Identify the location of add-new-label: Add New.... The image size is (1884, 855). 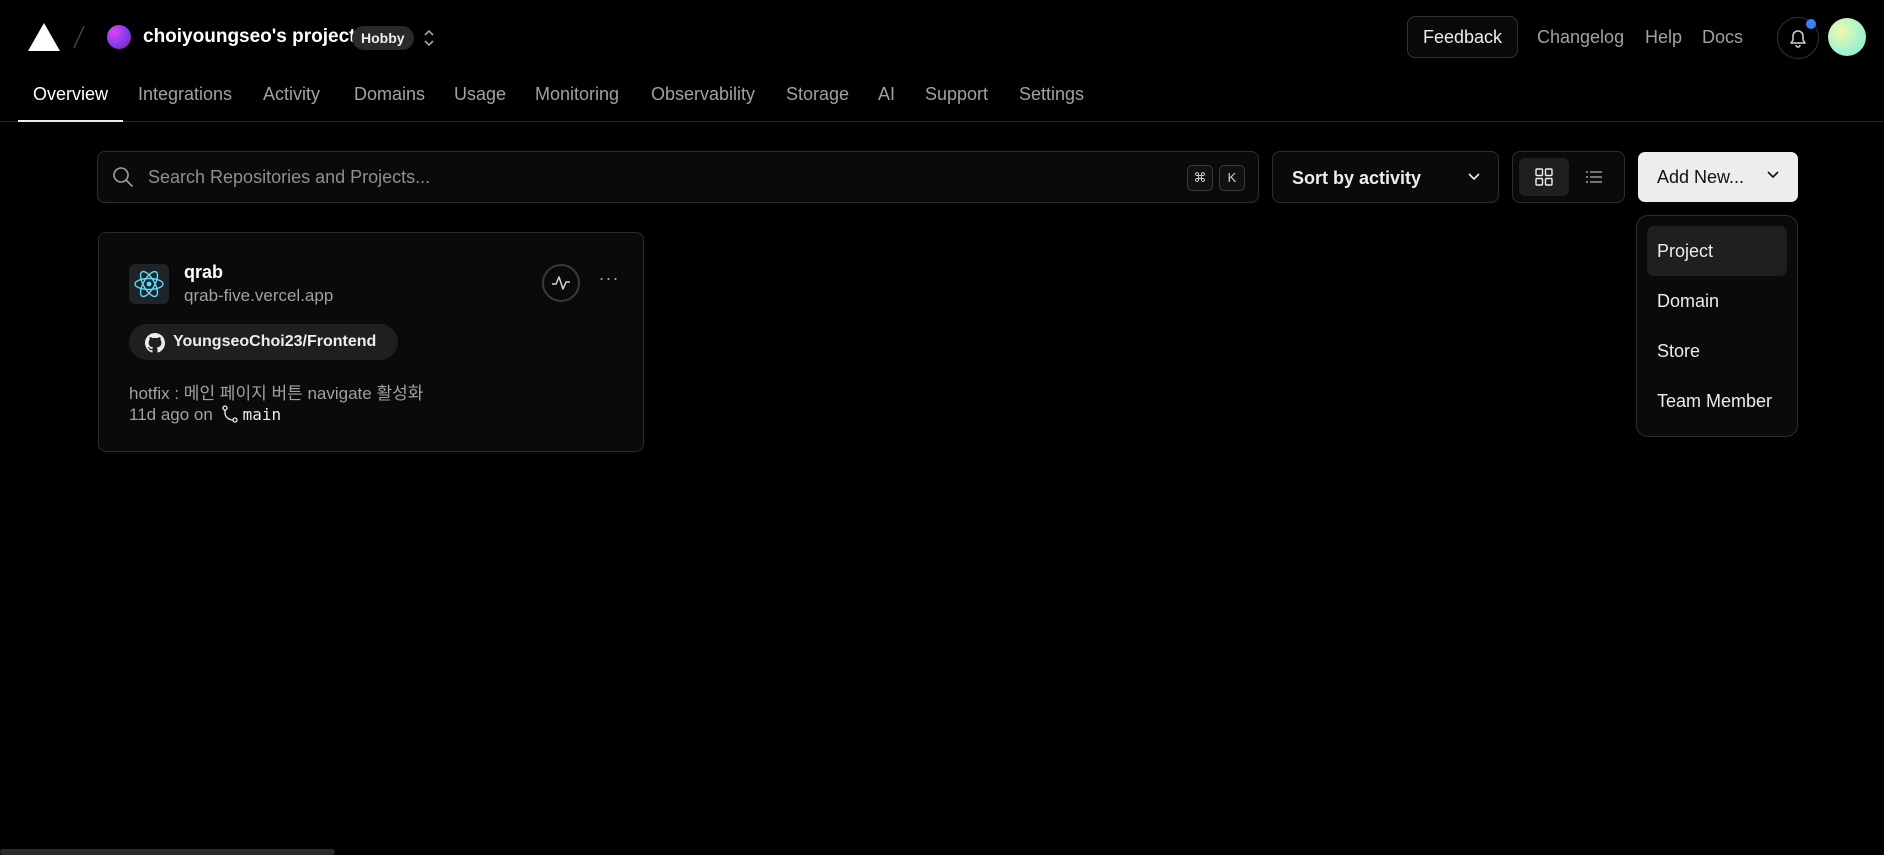
(1701, 177).